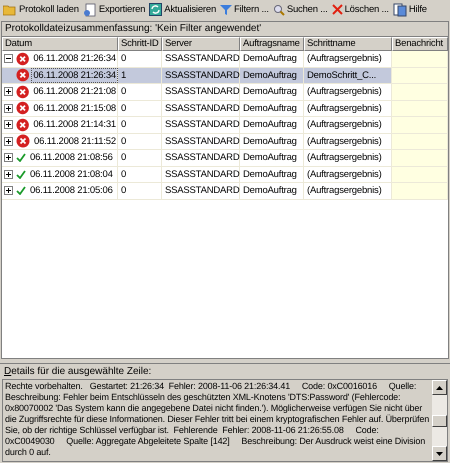 This screenshot has height=463, width=450. What do you see at coordinates (114, 9) in the screenshot?
I see `toolbar-button: Exportieren` at bounding box center [114, 9].